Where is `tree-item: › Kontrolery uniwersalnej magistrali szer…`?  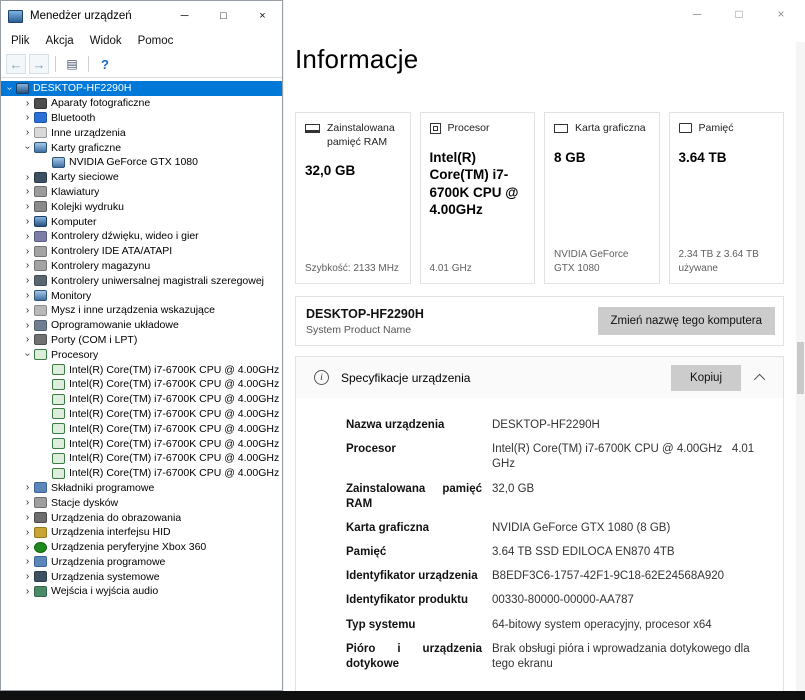
tree-item: › Kontrolery uniwersalnej magistrali szer… is located at coordinates (141, 280).